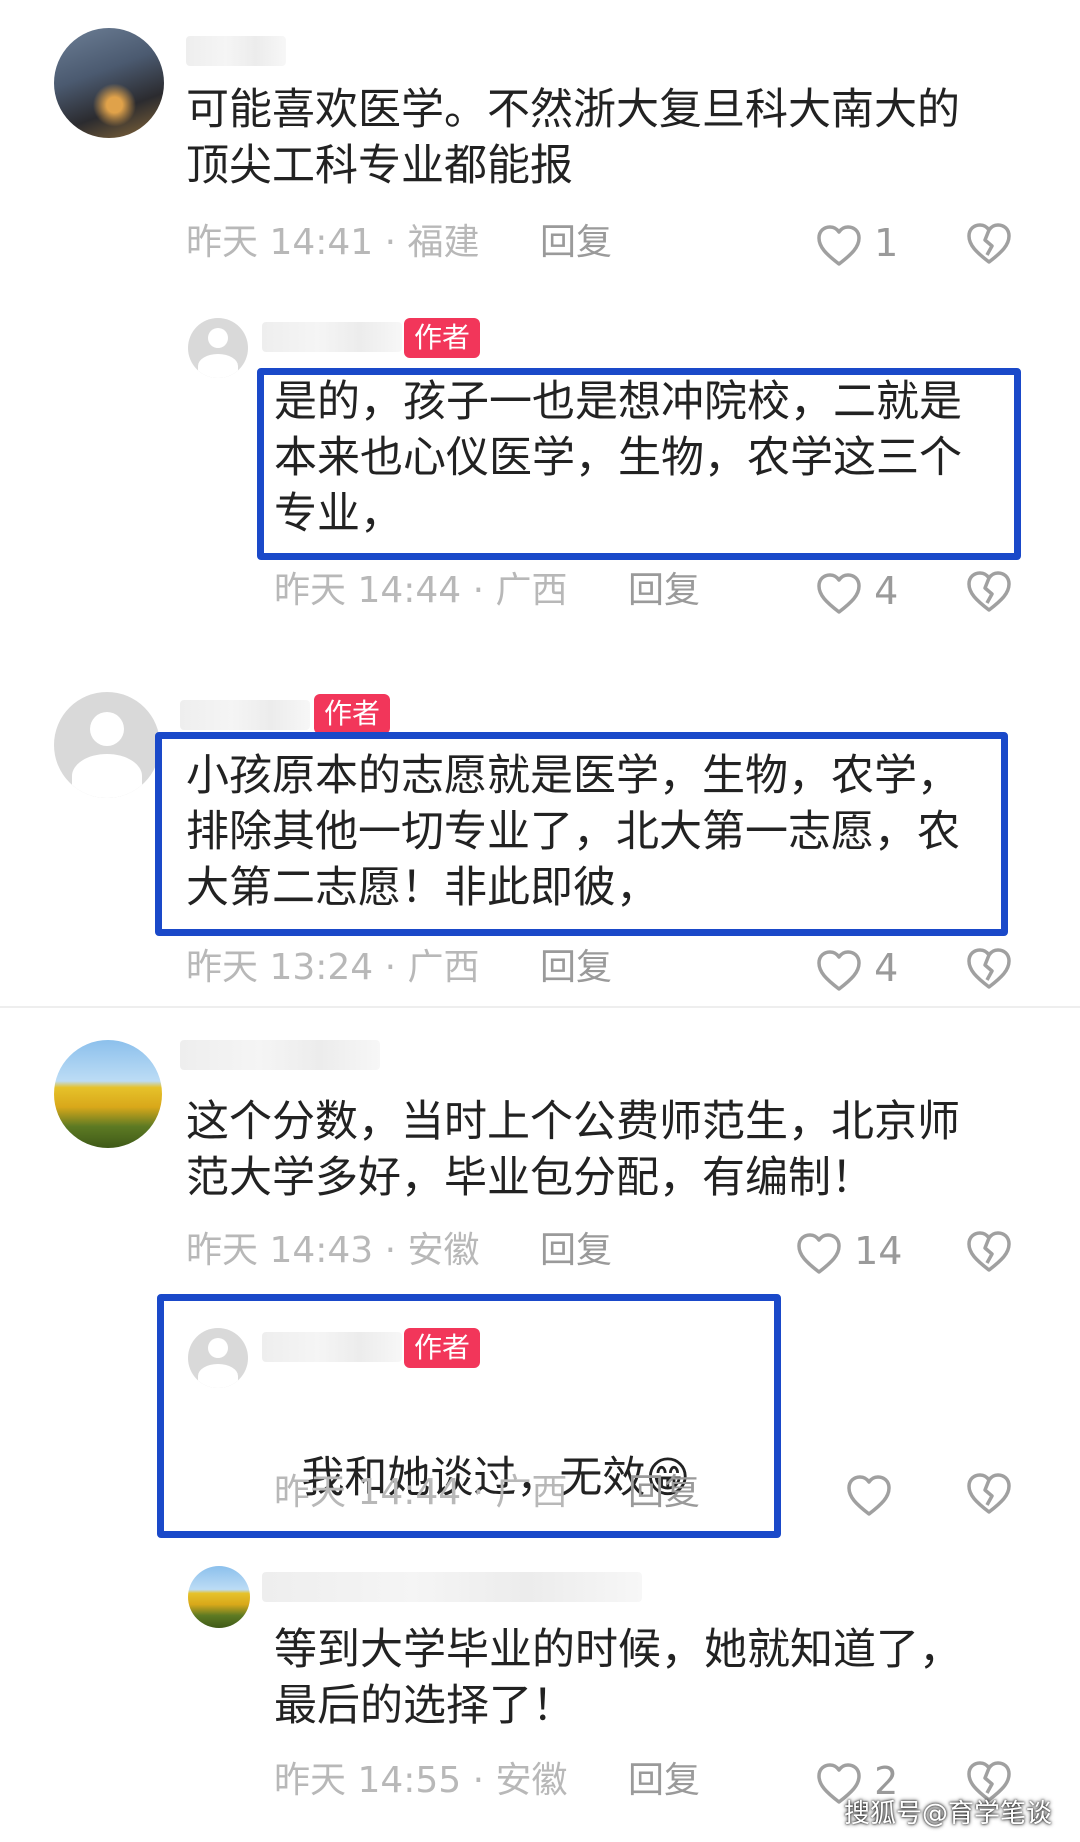 The height and width of the screenshot is (1842, 1080). What do you see at coordinates (618, 1678) in the screenshot?
I see `comment-text: 等到大学毕业的时候，她就知道了， 最后的选择了！` at bounding box center [618, 1678].